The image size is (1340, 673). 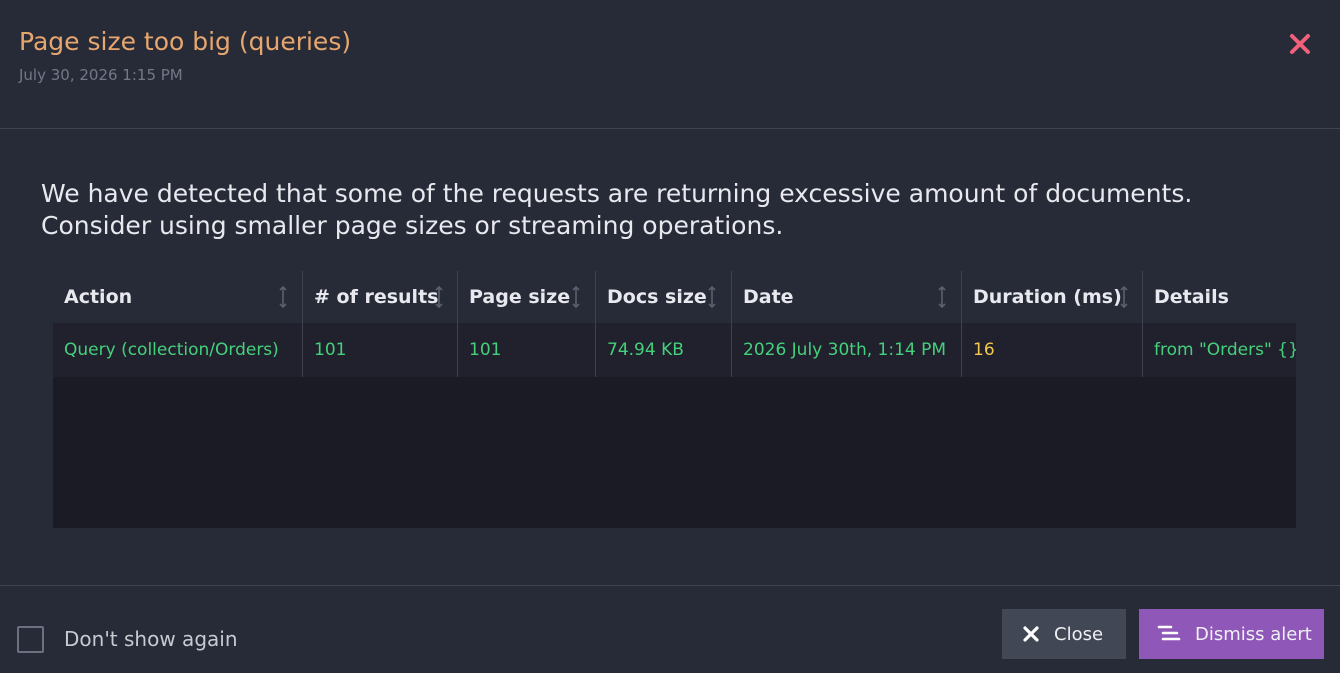 I want to click on alert-footer: Don't show again Close Dismiss alert, so click(x=670, y=629).